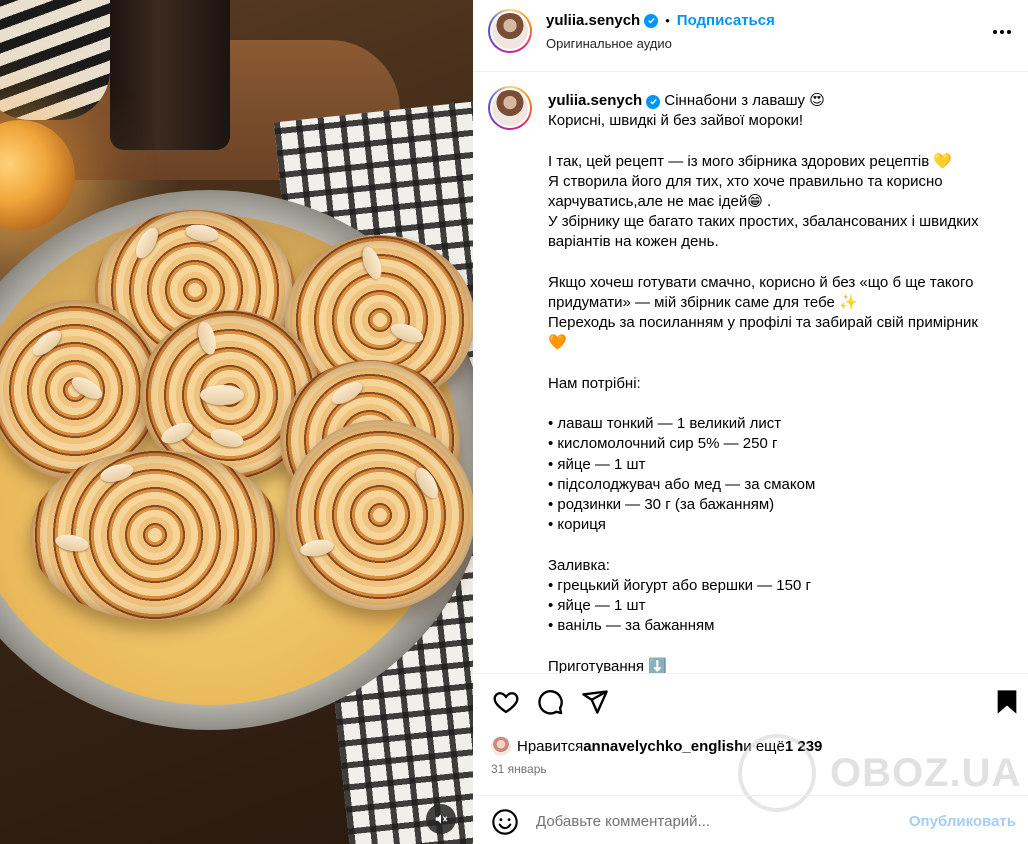  What do you see at coordinates (660, 20) in the screenshot?
I see `header-account-line: yuliia.senych • Подписаться` at bounding box center [660, 20].